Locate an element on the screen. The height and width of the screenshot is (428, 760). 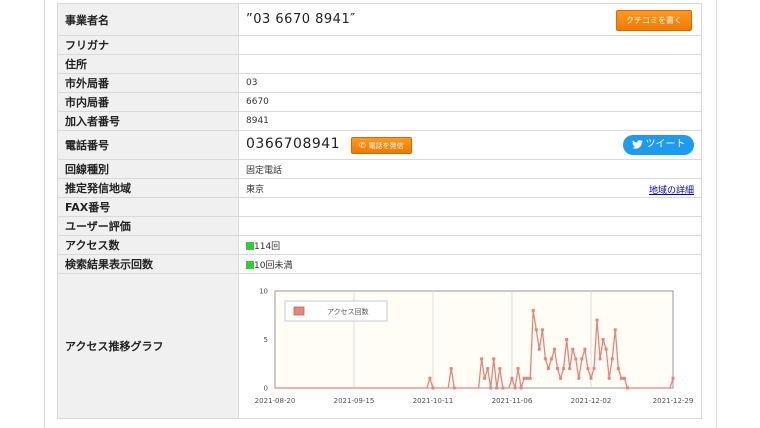
access-count-value: 114回 is located at coordinates (267, 246).